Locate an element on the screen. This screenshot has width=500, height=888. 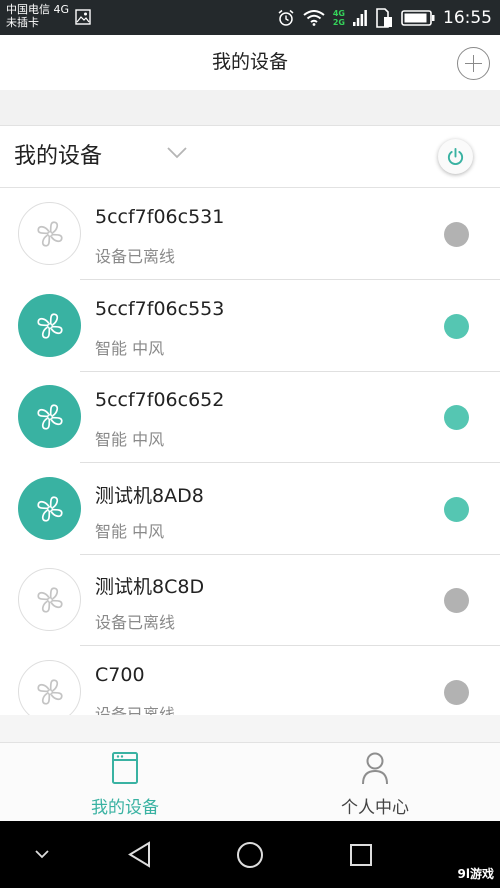
network-4g: 4G is located at coordinates (338, 13).